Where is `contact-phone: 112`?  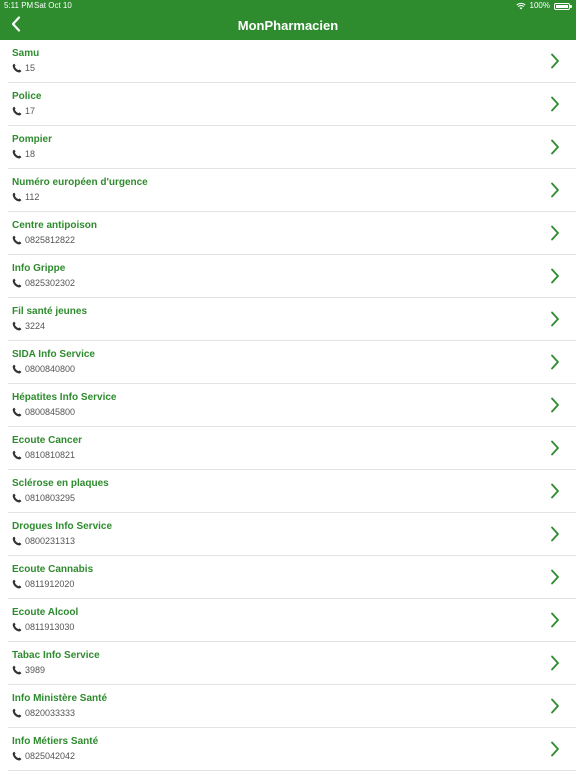 contact-phone: 112 is located at coordinates (25, 197).